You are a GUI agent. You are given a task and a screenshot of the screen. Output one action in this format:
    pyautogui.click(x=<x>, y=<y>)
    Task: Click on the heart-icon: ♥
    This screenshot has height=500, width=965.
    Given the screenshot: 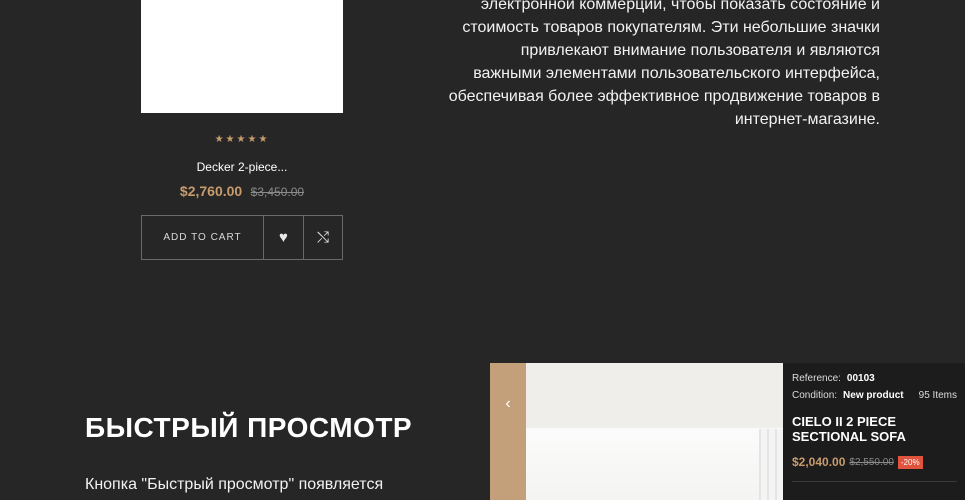 What is the action you would take?
    pyautogui.click(x=283, y=237)
    